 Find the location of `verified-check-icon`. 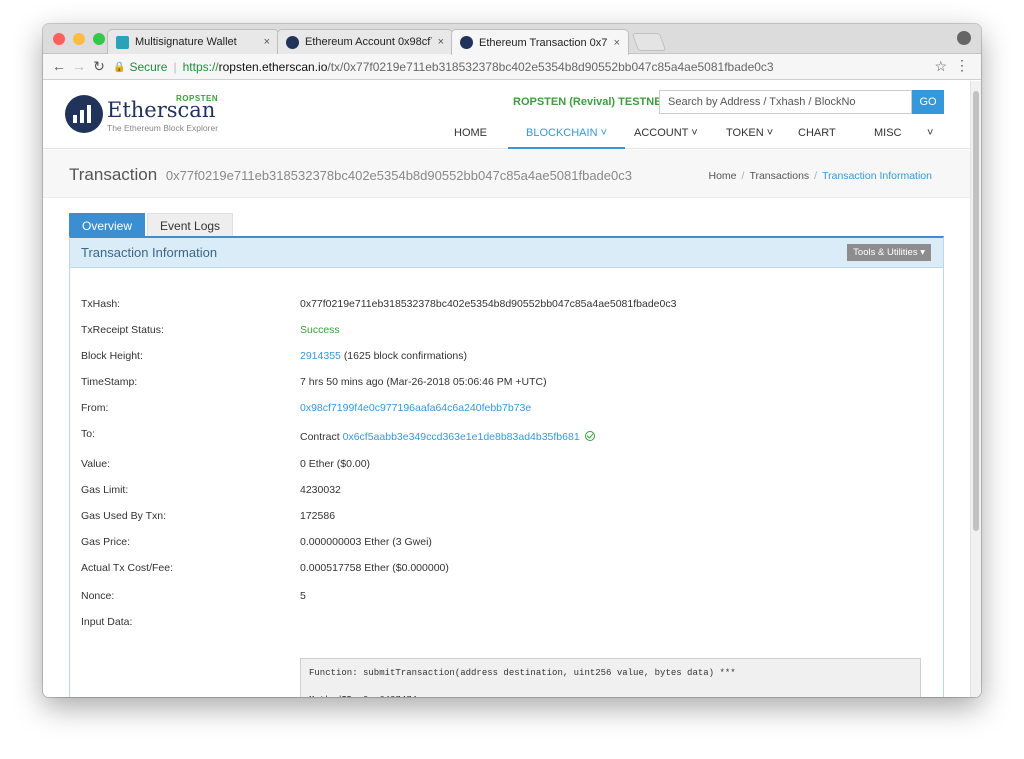

verified-check-icon is located at coordinates (589, 436).